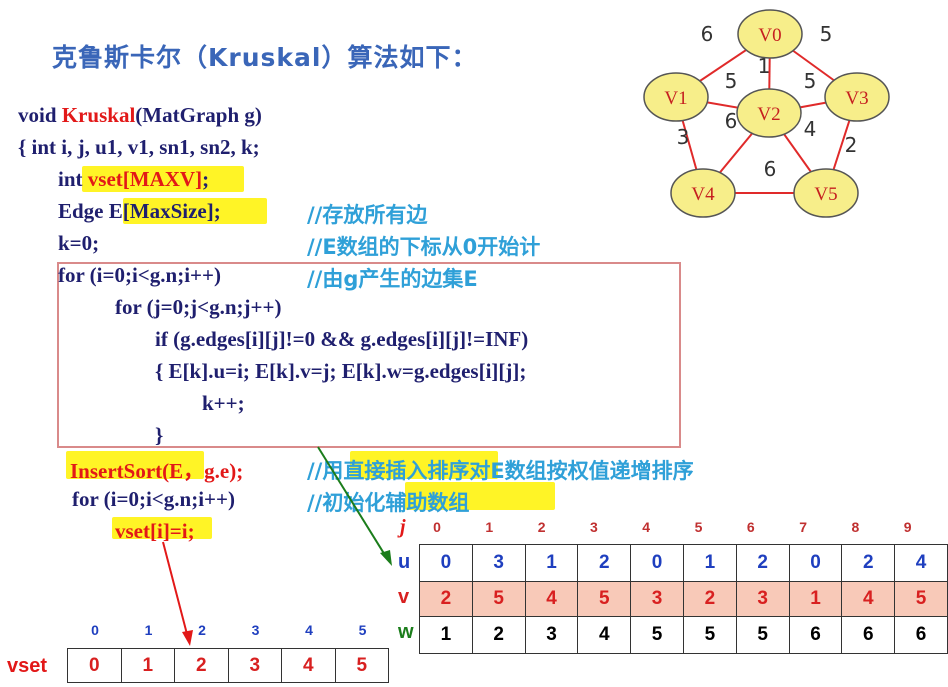 This screenshot has width=948, height=687. Describe the element at coordinates (437, 527) in the screenshot. I see `edge-table-index: 0` at that location.